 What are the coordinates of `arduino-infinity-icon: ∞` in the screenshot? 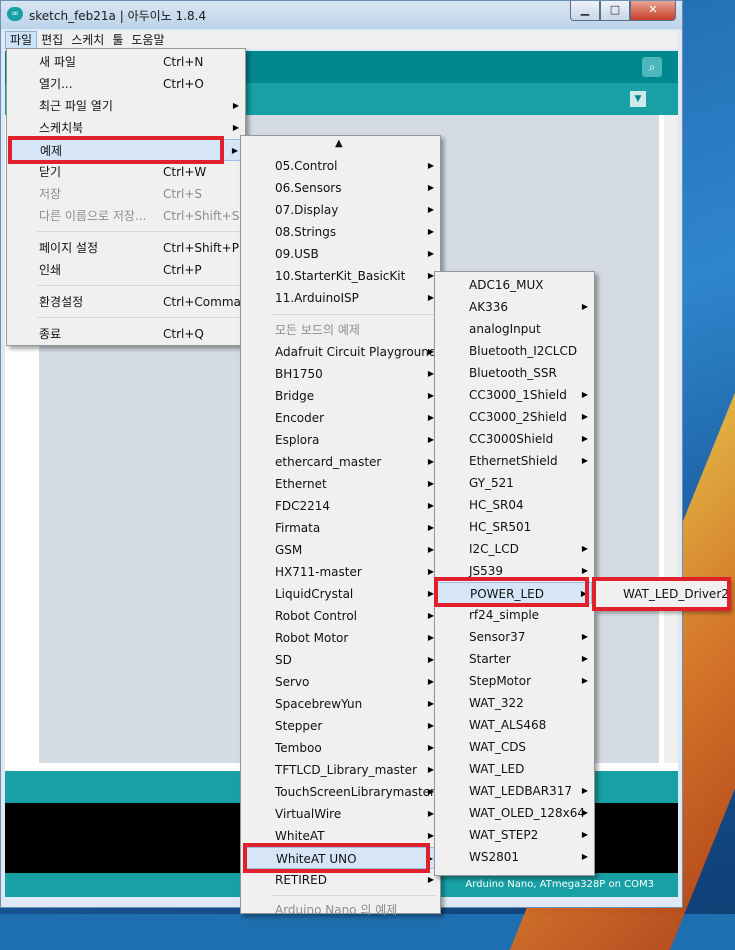 It's located at (15, 14).